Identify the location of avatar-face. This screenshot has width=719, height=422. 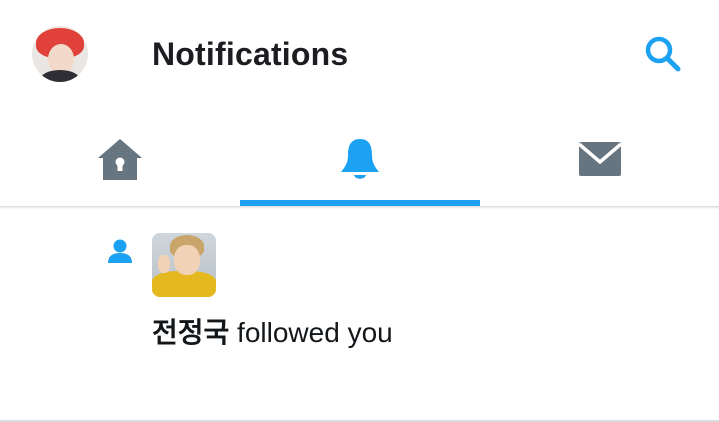
(187, 260).